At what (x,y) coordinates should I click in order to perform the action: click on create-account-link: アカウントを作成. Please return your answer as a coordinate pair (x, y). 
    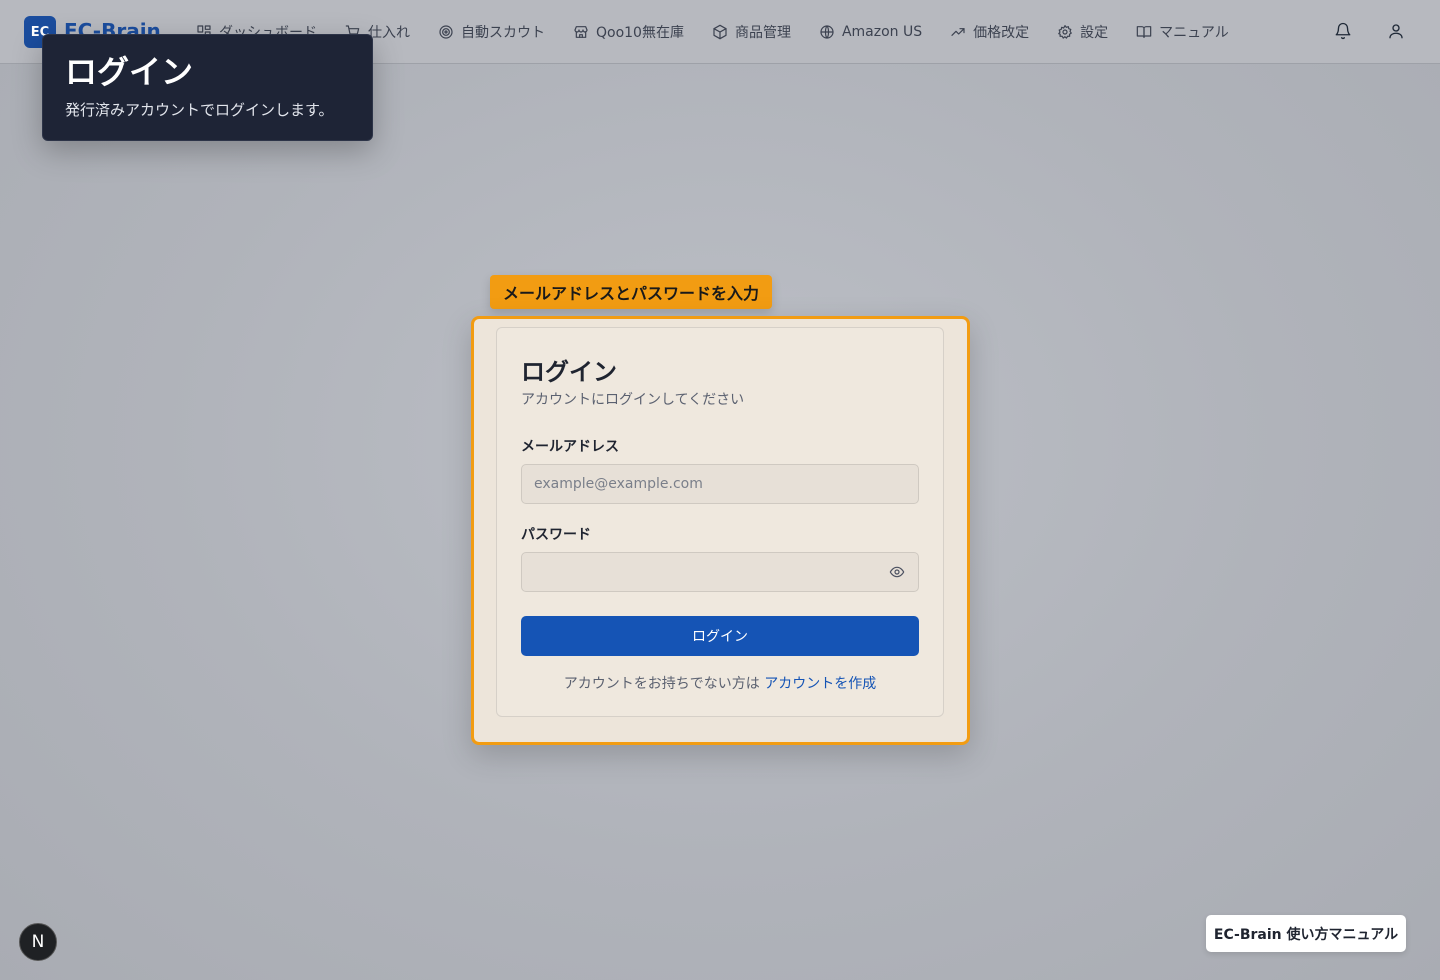
    Looking at the image, I should click on (820, 684).